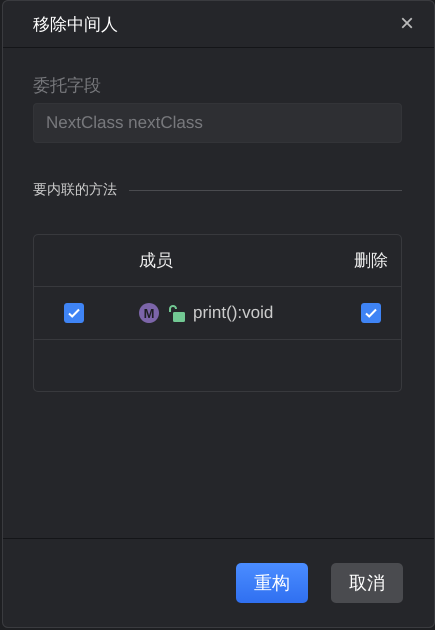 The image size is (435, 630). I want to click on field-label: 委托字段, so click(67, 86).